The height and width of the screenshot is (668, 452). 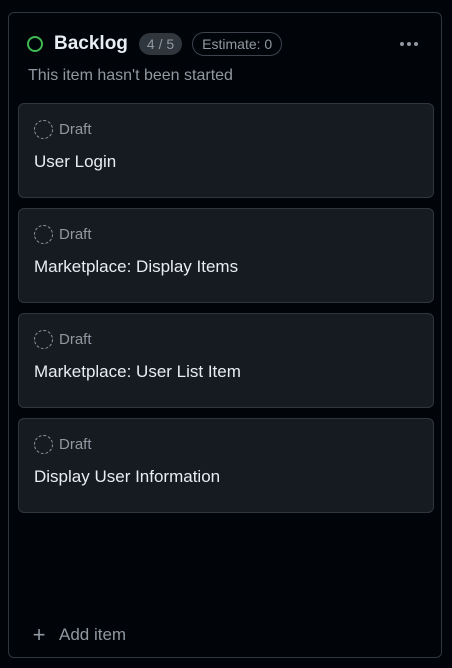 I want to click on card-title: User Login, so click(x=75, y=162).